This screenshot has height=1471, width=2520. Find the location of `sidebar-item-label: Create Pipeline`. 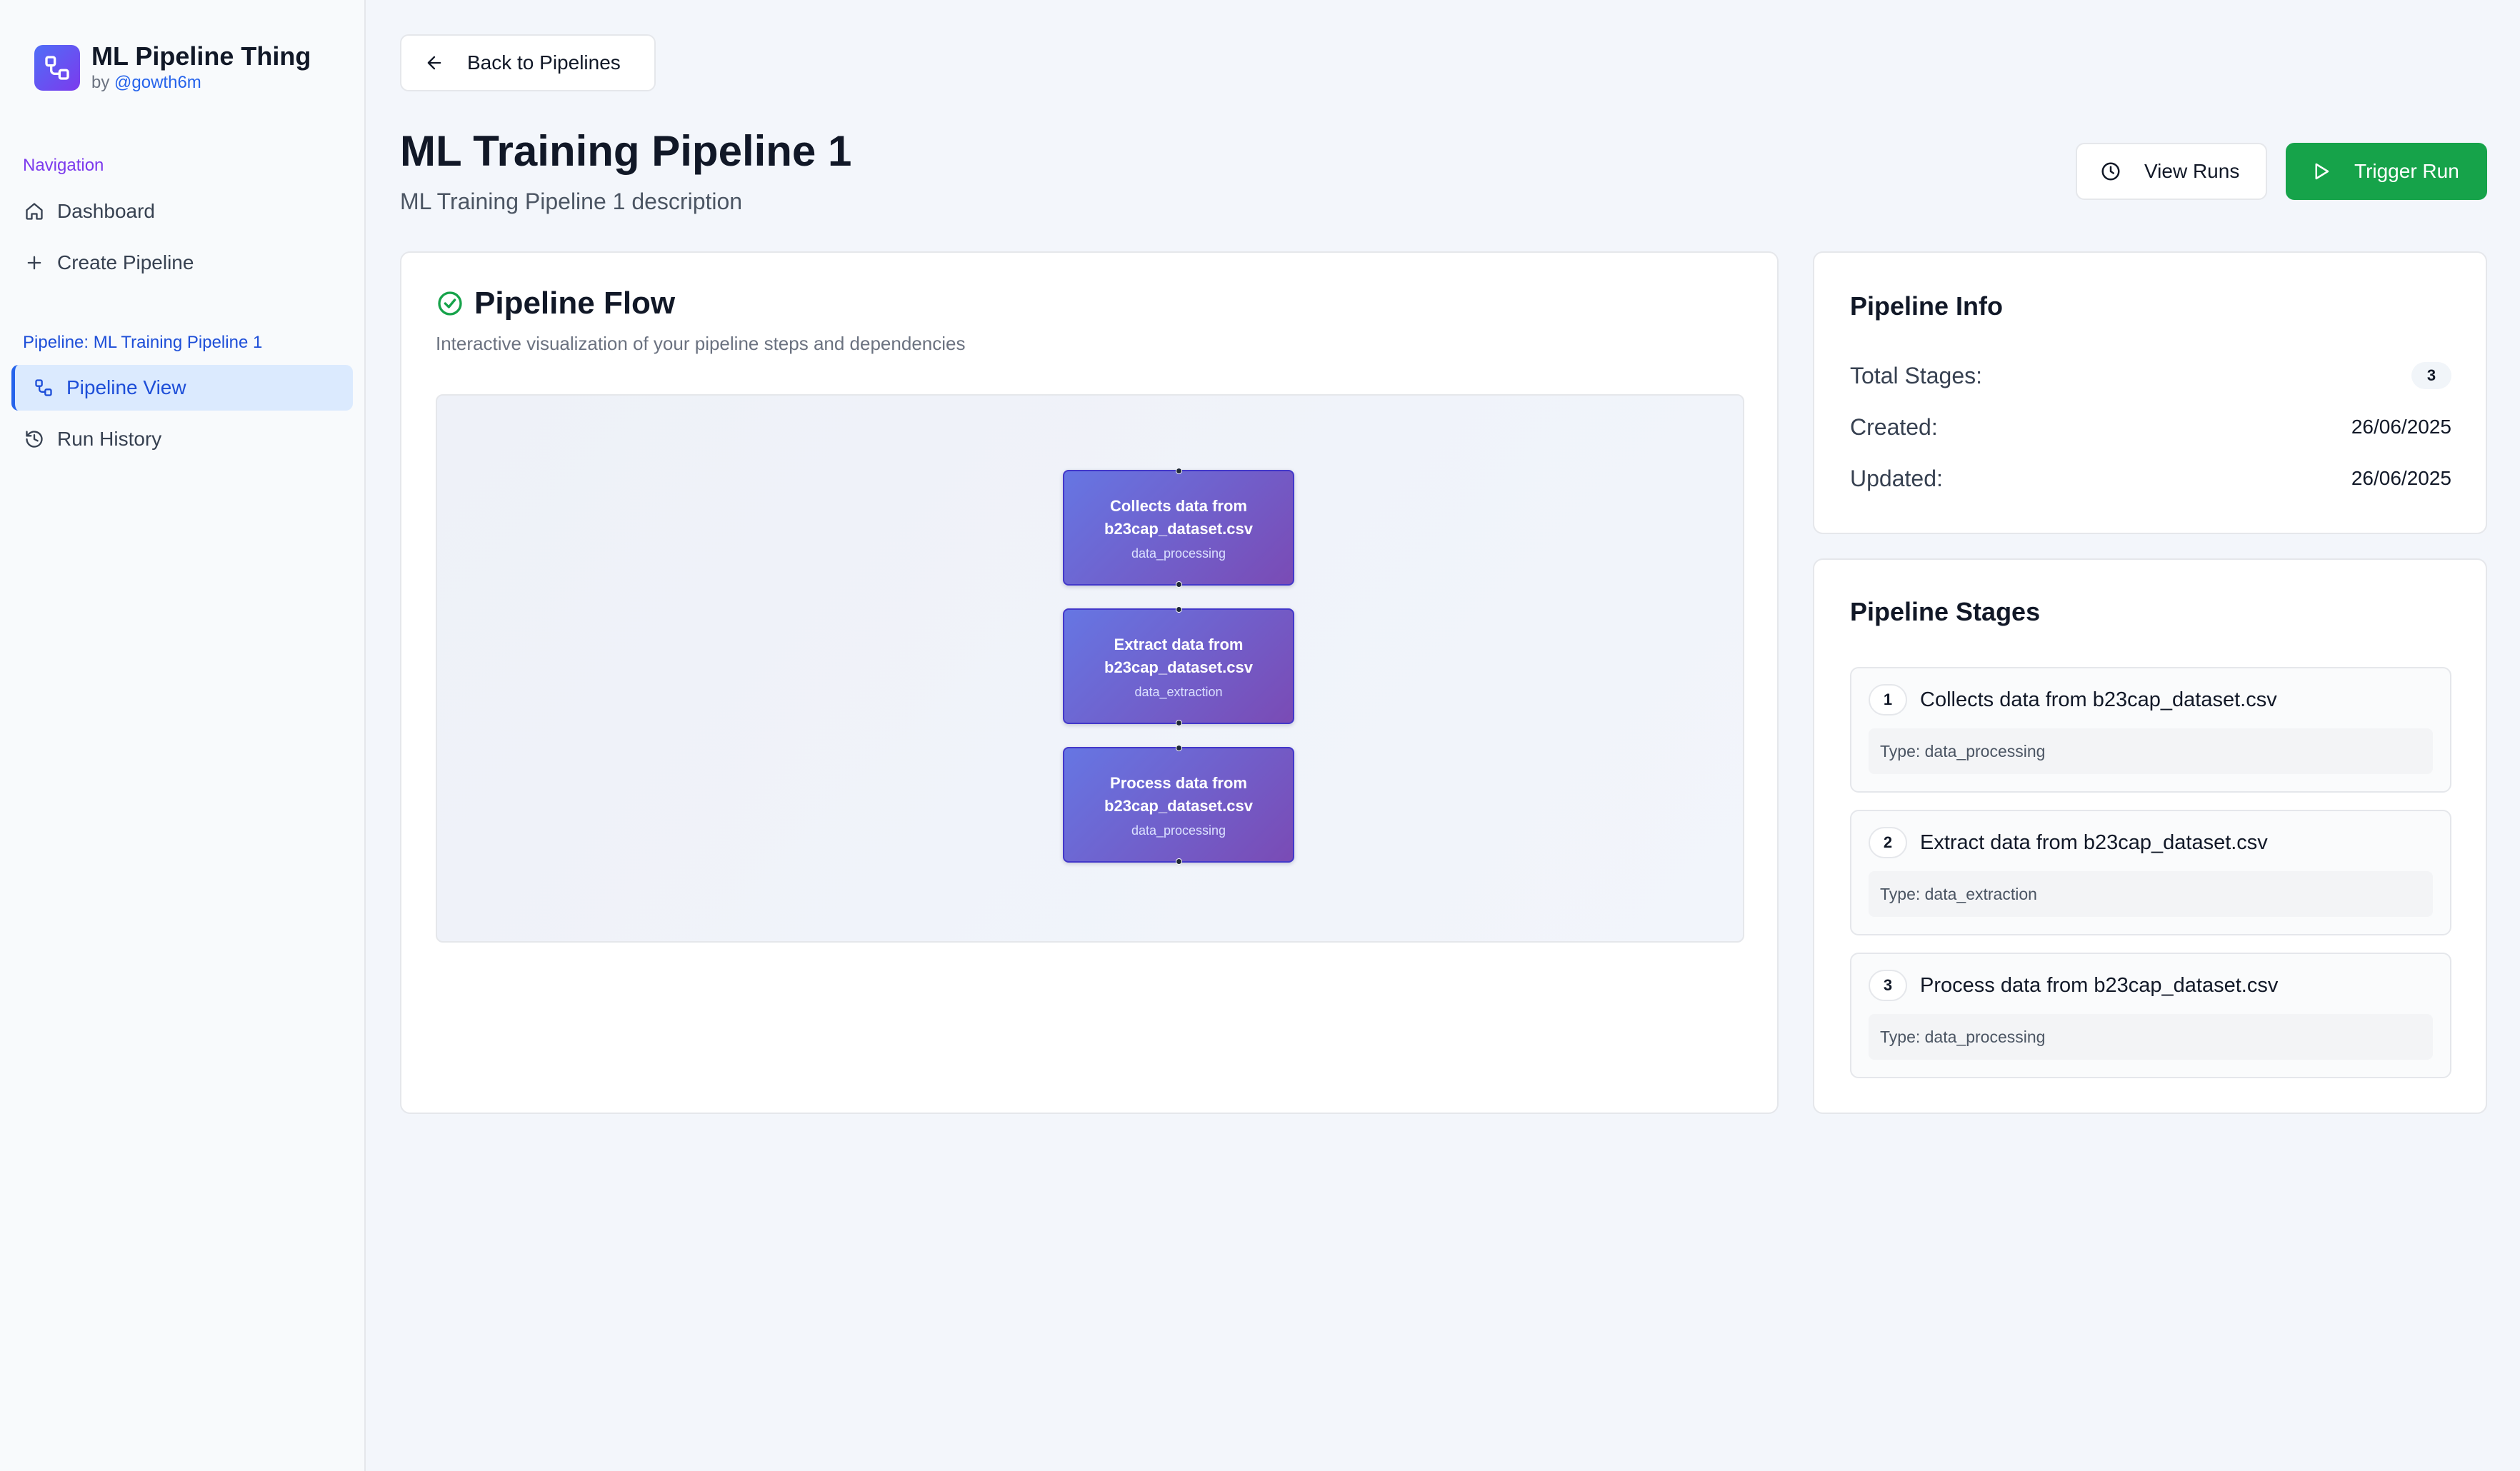

sidebar-item-label: Create Pipeline is located at coordinates (125, 262).